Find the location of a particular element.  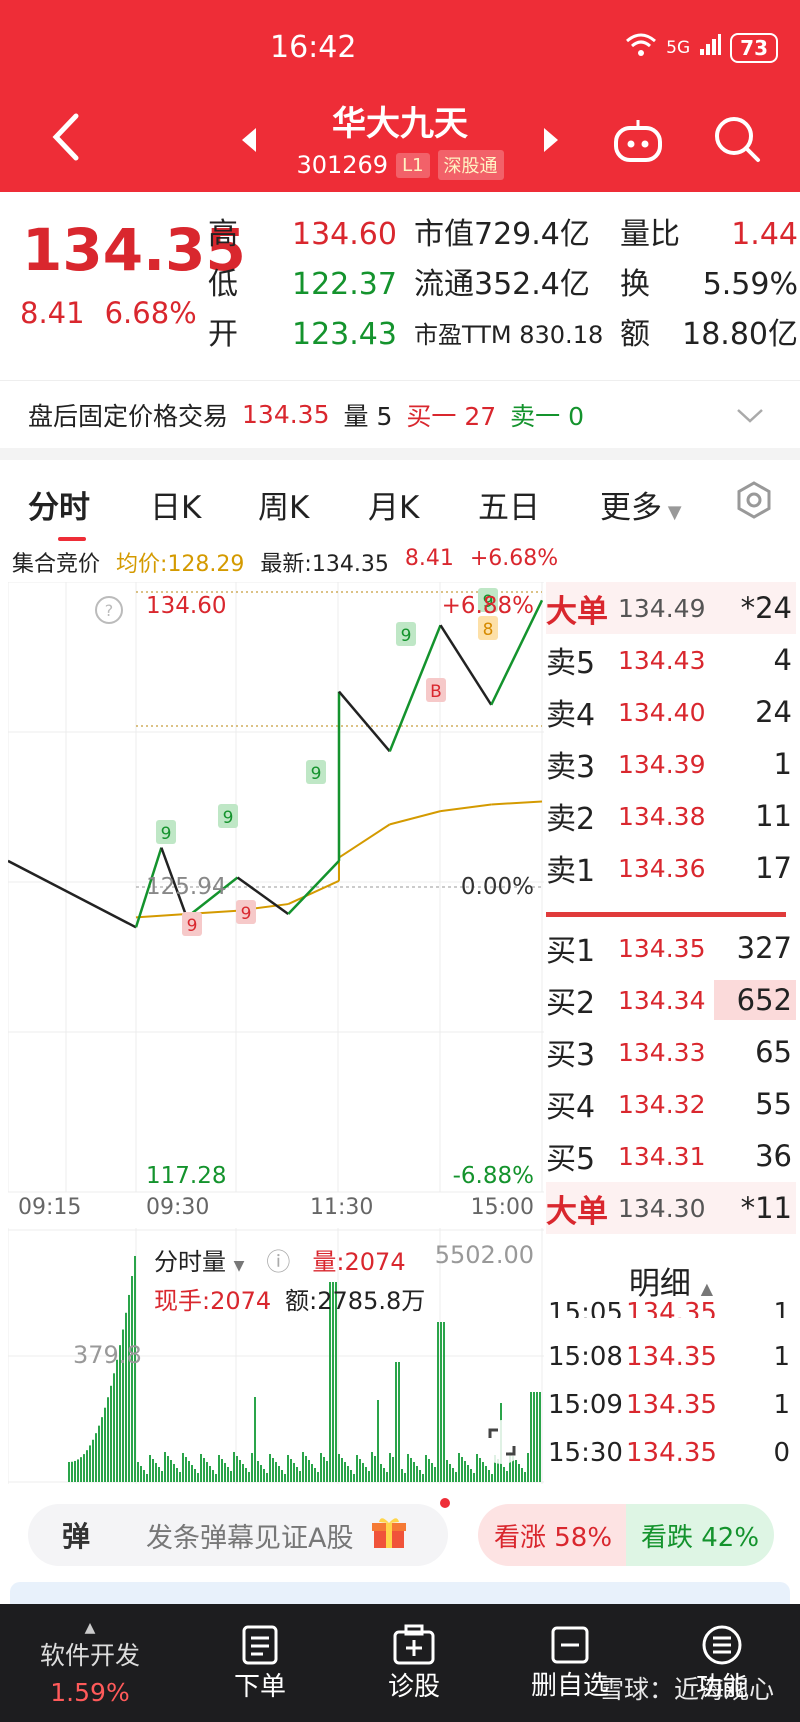

trade-row: 15:08 134.35 1 is located at coordinates (673, 1357).